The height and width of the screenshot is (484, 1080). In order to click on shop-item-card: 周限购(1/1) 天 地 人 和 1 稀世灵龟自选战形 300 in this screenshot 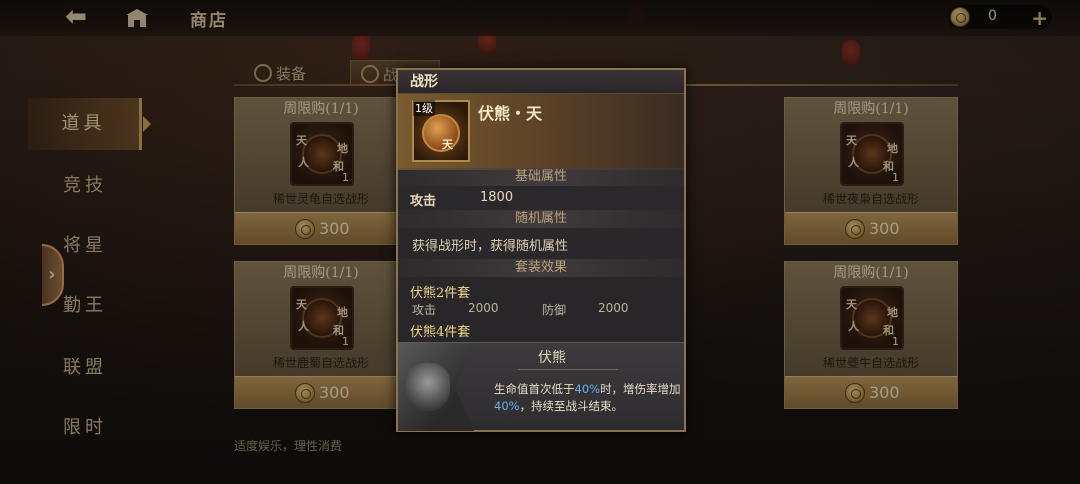, I will do `click(321, 171)`.